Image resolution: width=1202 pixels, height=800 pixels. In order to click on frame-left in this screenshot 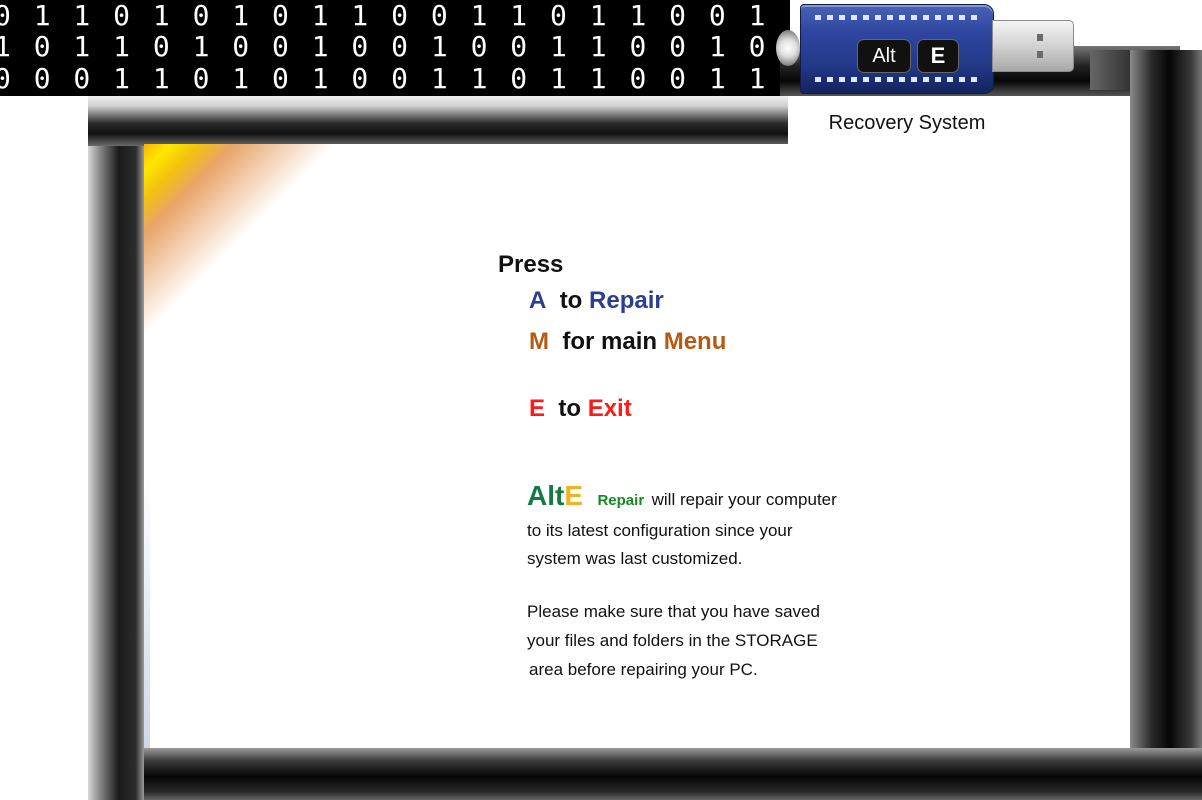, I will do `click(116, 448)`.